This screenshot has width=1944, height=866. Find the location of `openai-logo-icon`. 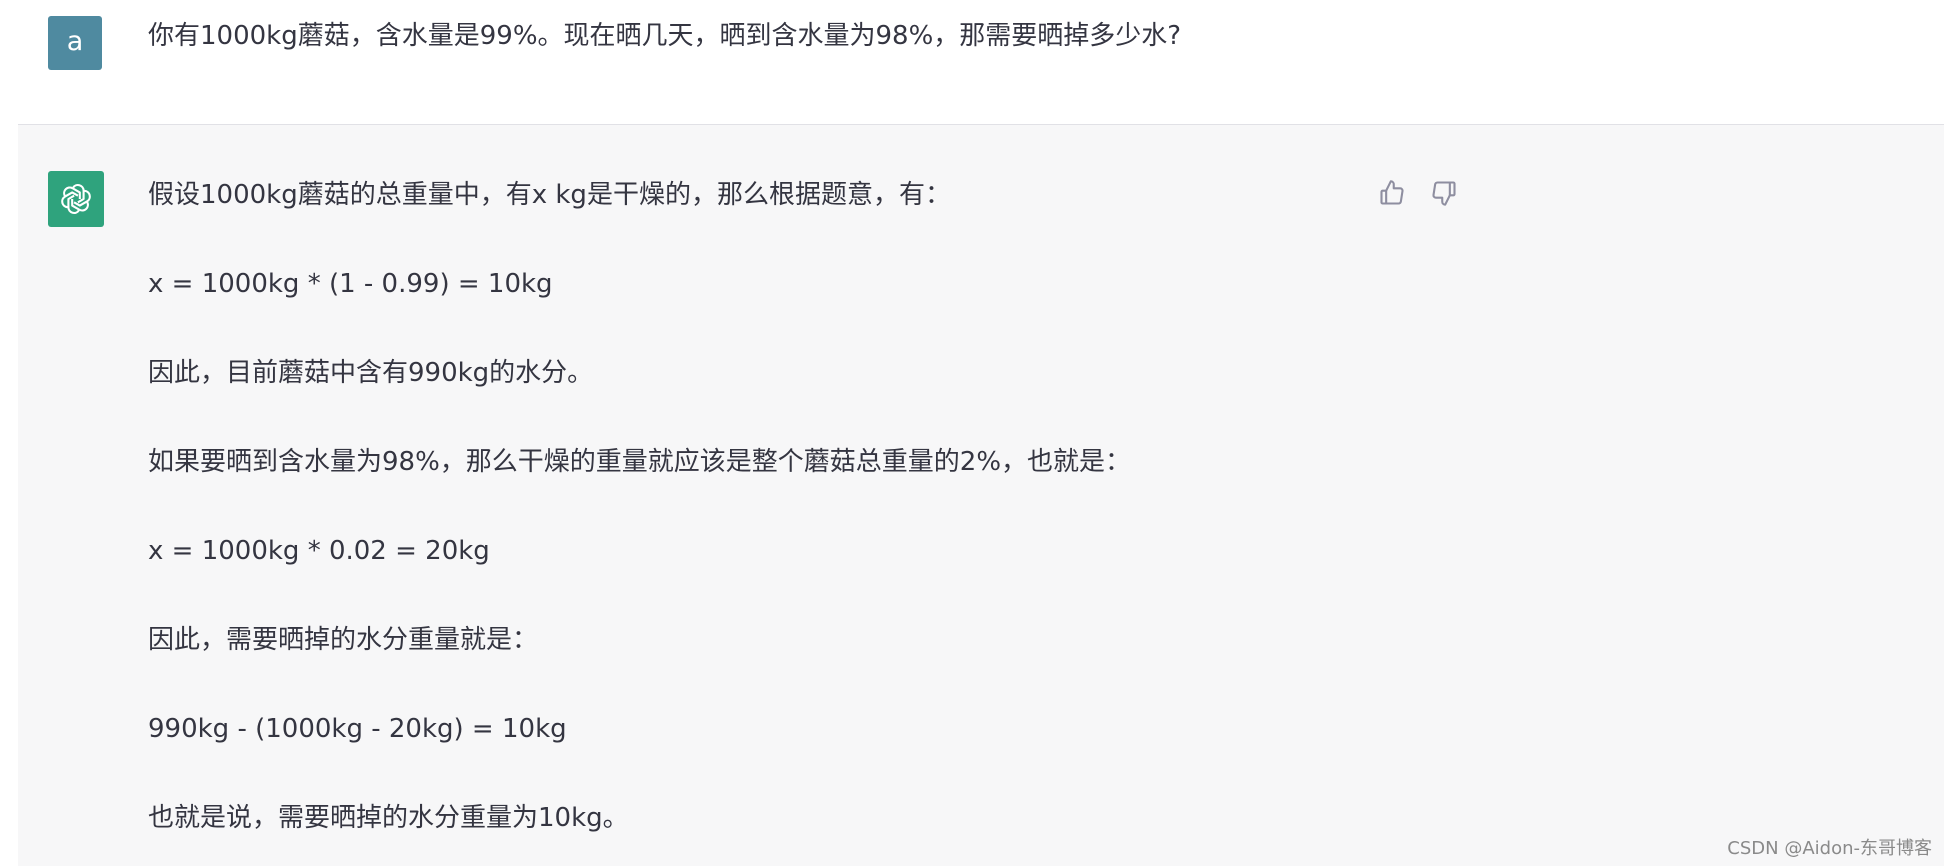

openai-logo-icon is located at coordinates (76, 199).